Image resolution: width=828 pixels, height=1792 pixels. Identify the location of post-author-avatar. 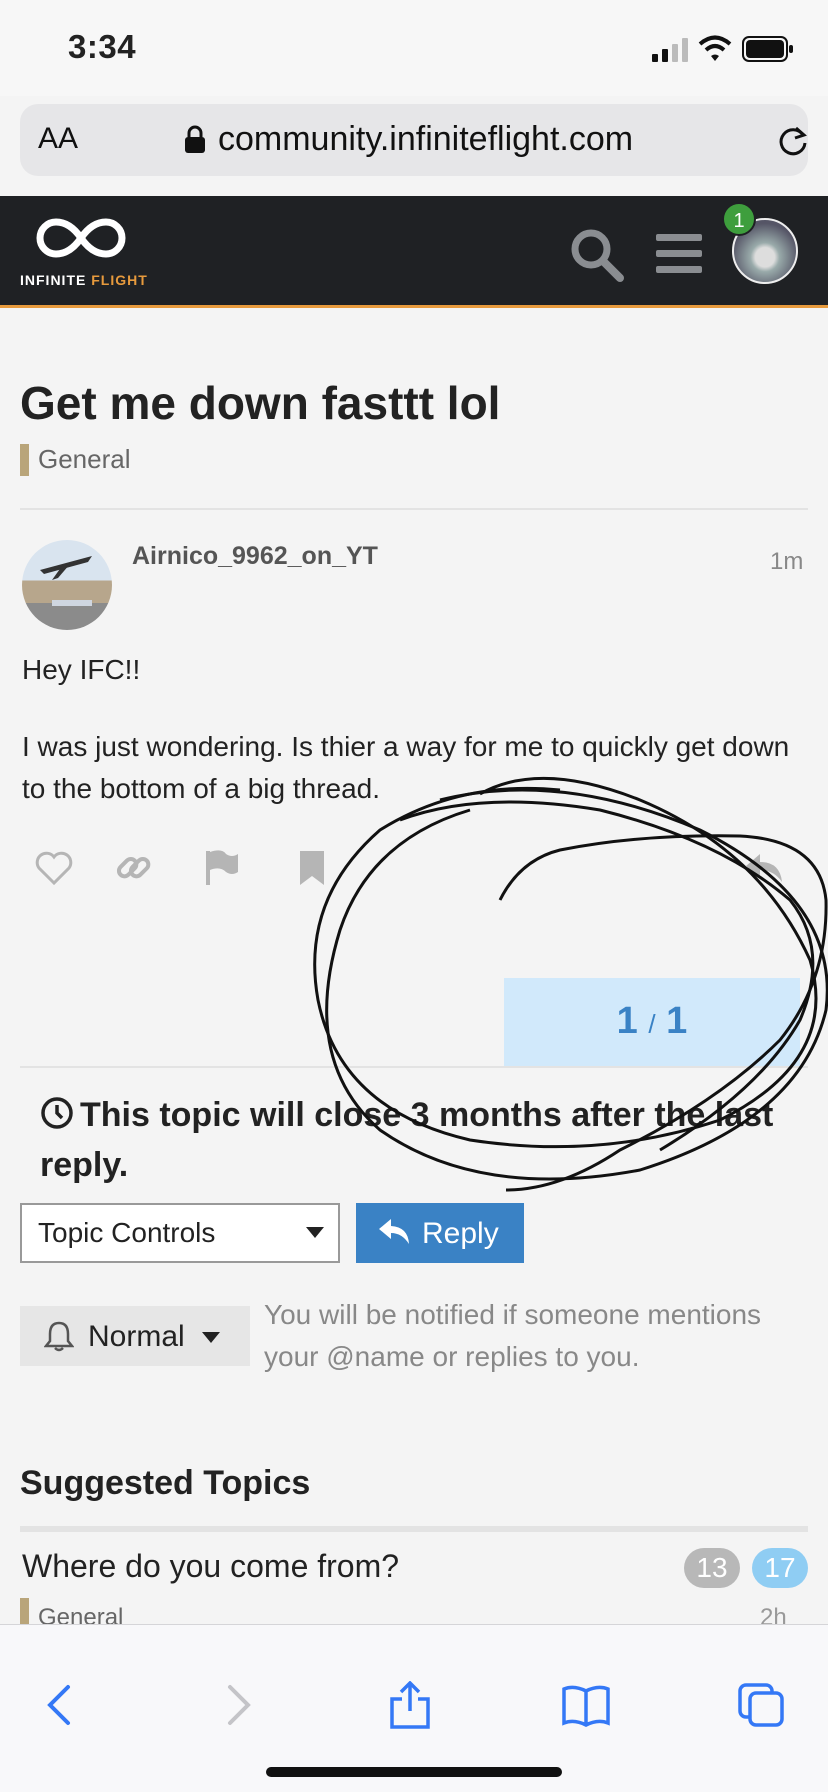
(67, 585).